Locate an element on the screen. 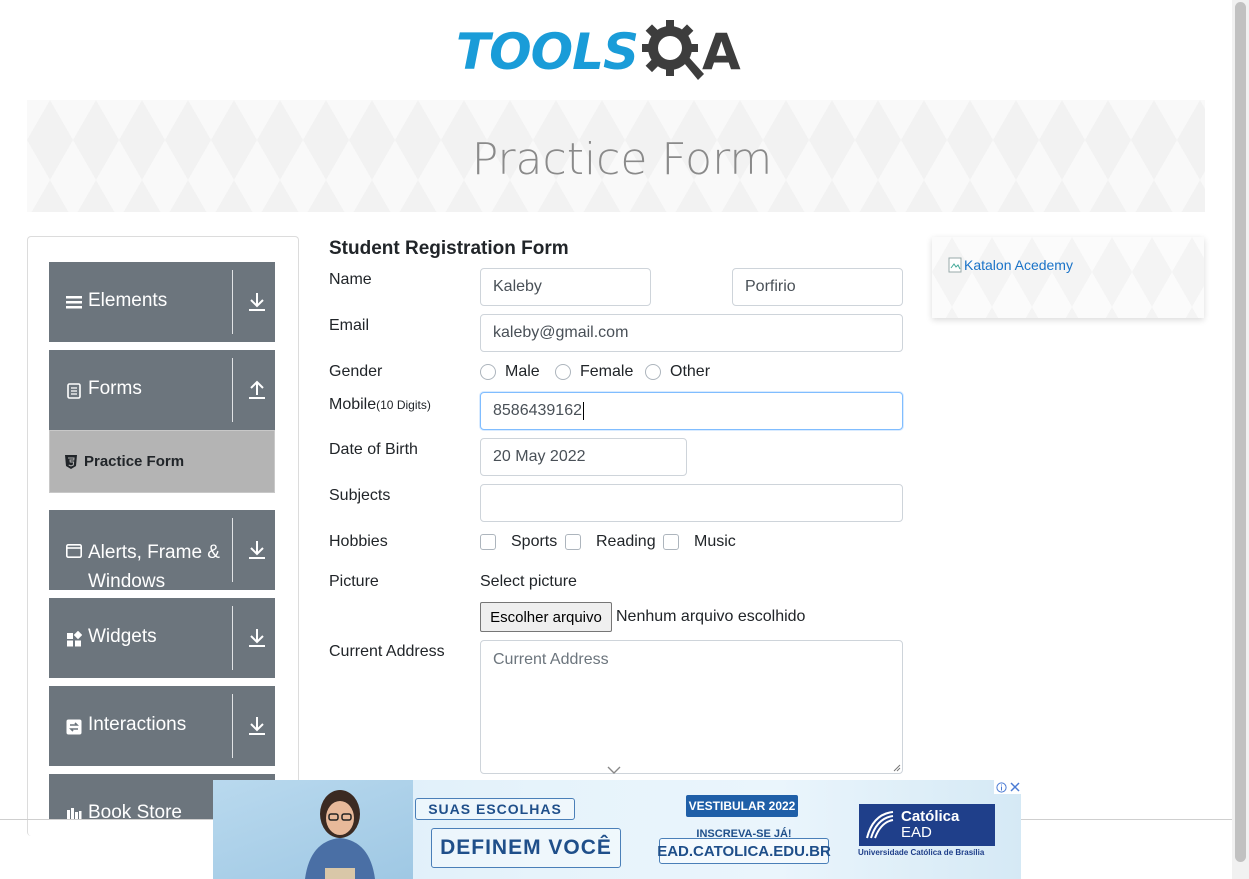 This screenshot has height=879, width=1249. sidebar-group-label: Interactions is located at coordinates (137, 724).